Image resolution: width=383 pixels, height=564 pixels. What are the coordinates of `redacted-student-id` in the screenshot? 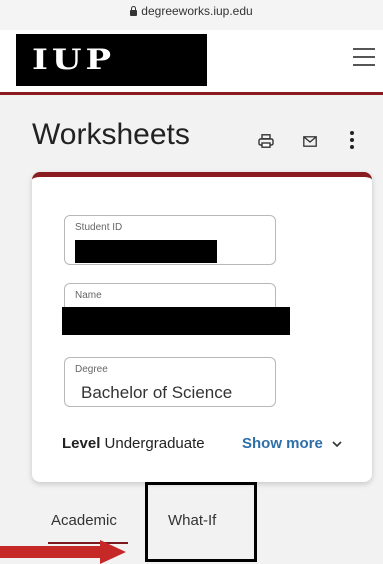 It's located at (146, 251).